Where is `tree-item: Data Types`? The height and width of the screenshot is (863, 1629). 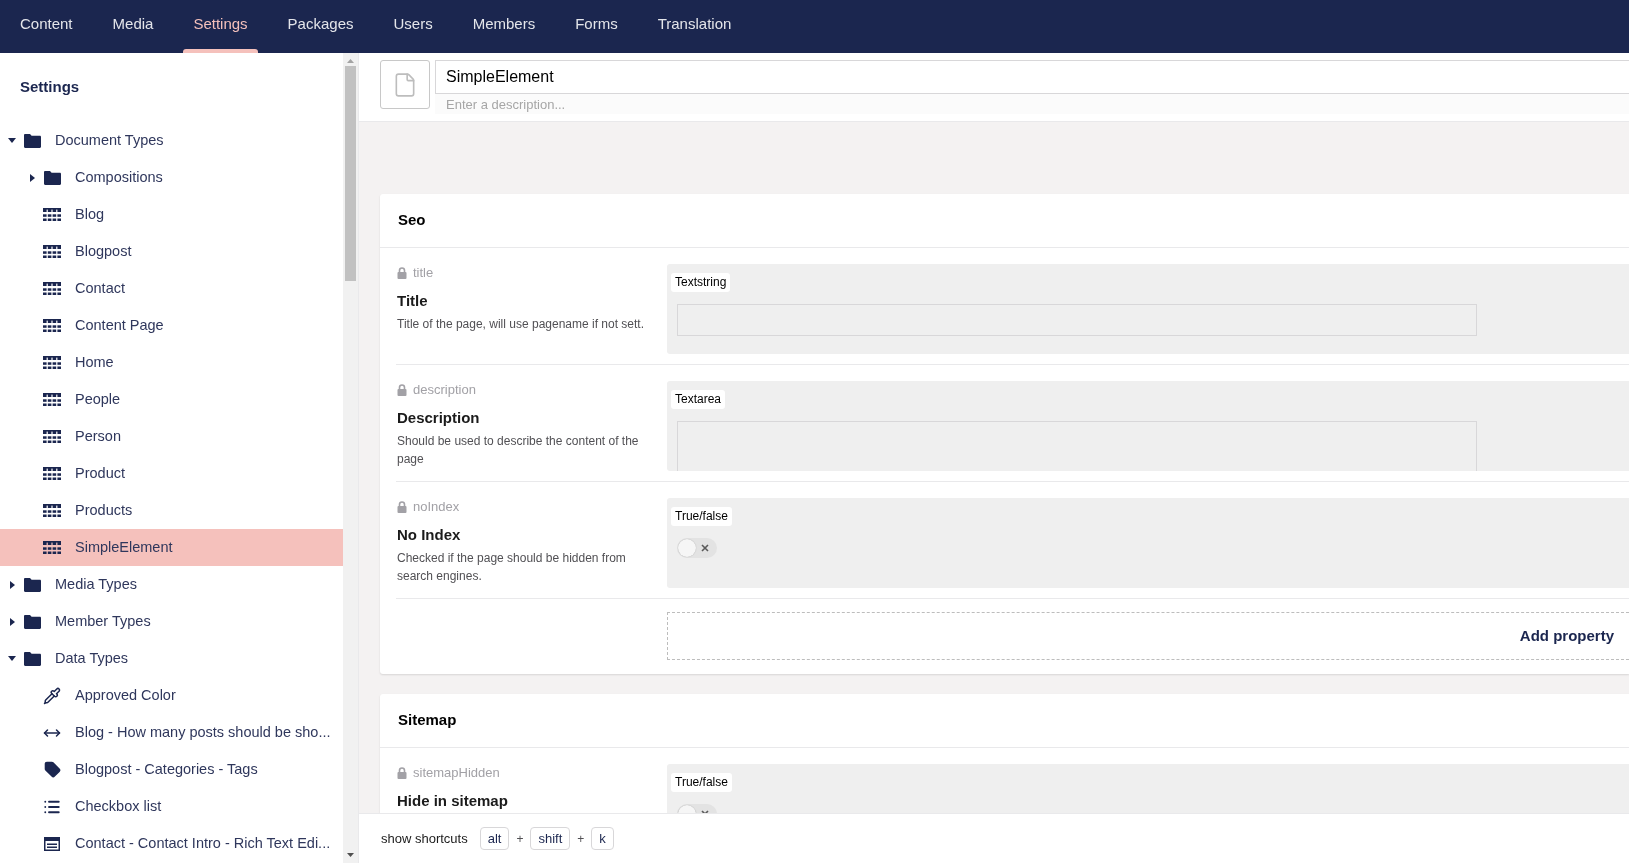
tree-item: Data Types is located at coordinates (171, 658).